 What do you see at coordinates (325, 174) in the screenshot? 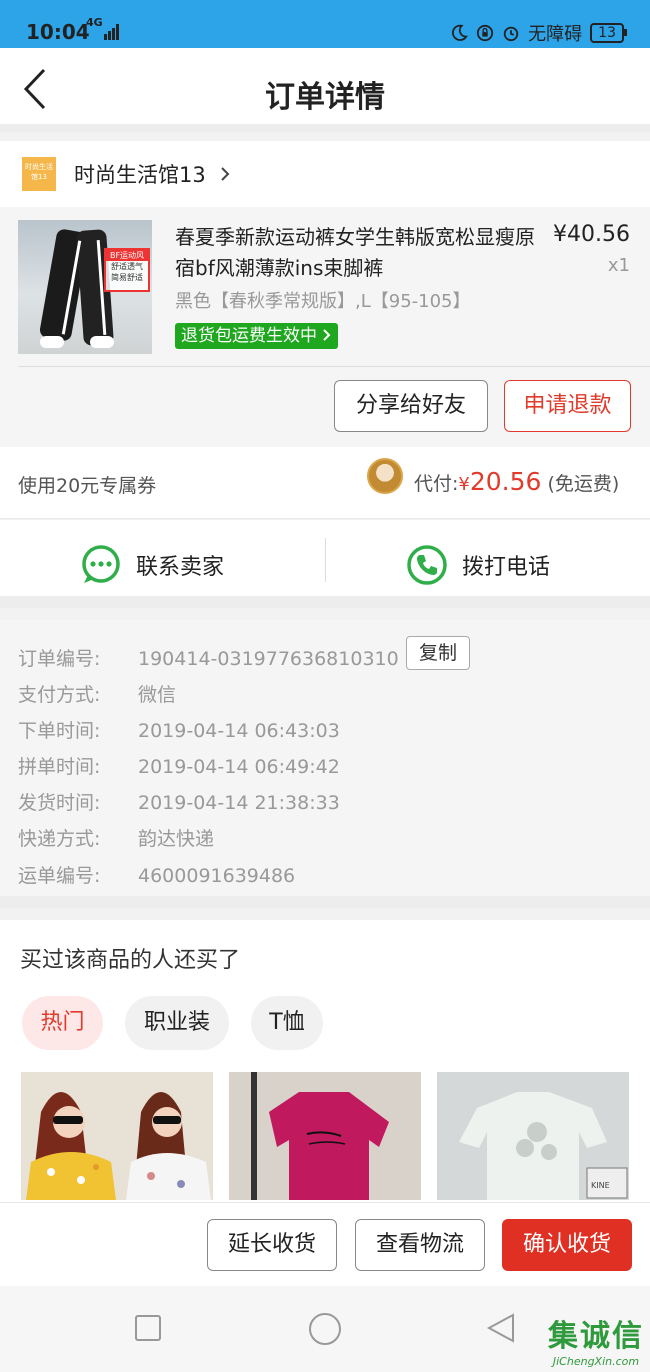
I see `shop-row: 时尚生活馆13 时尚生活馆13` at bounding box center [325, 174].